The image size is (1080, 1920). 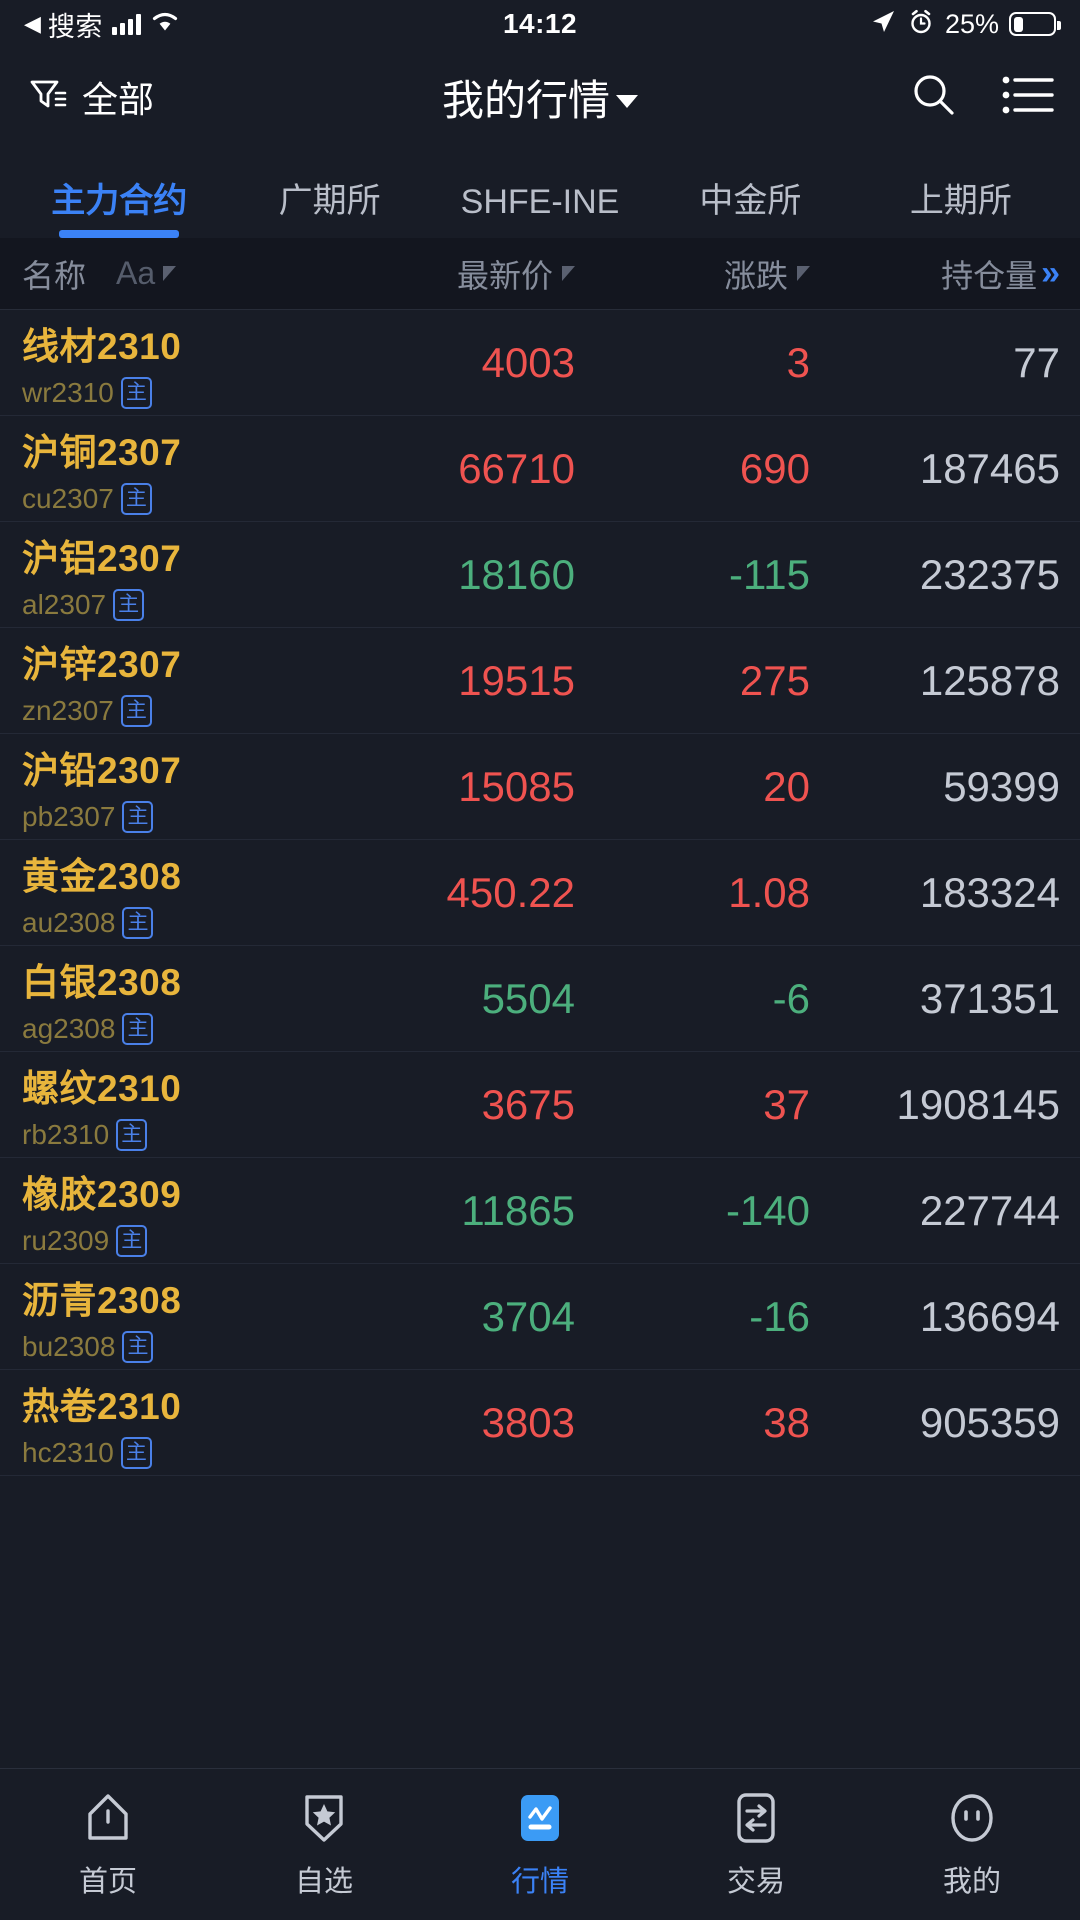 I want to click on header-actions, so click(x=981, y=97).